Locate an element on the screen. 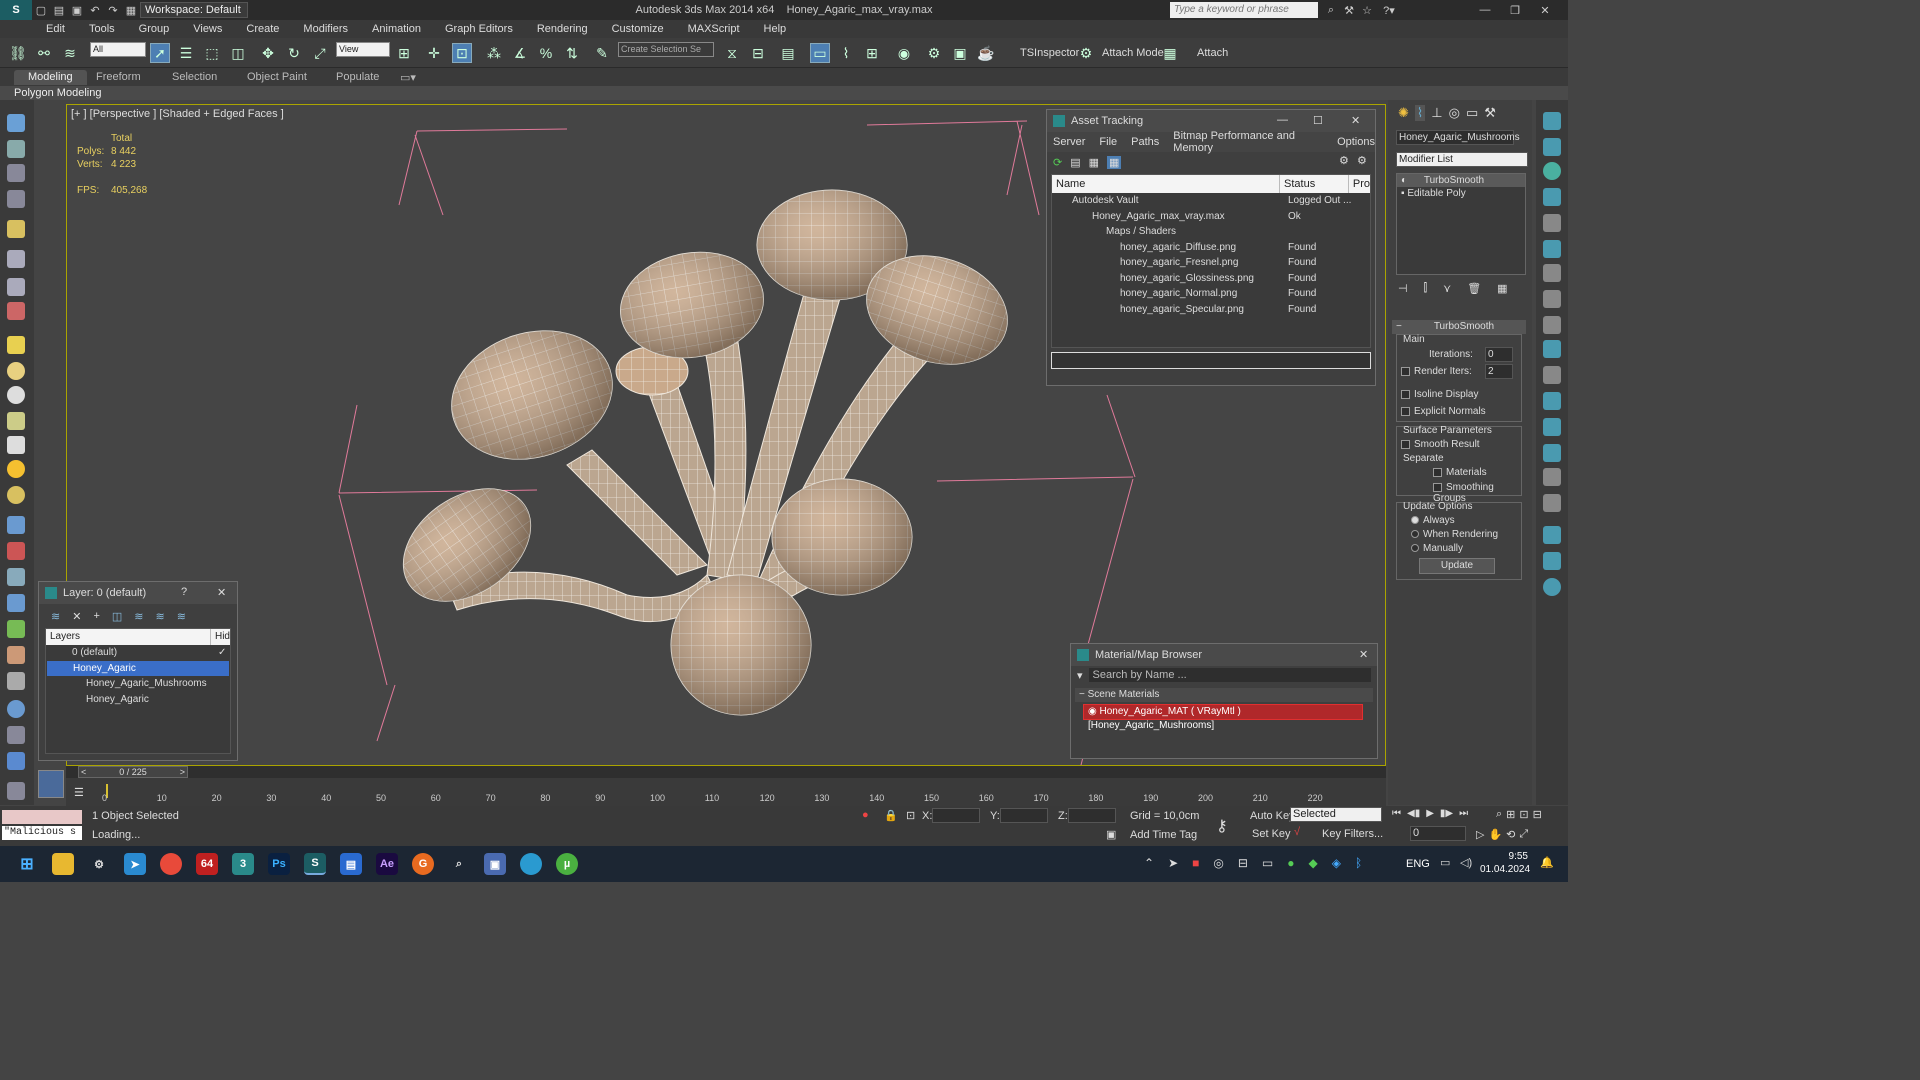  render-iters-row: Render Iters: is located at coordinates (1436, 371).